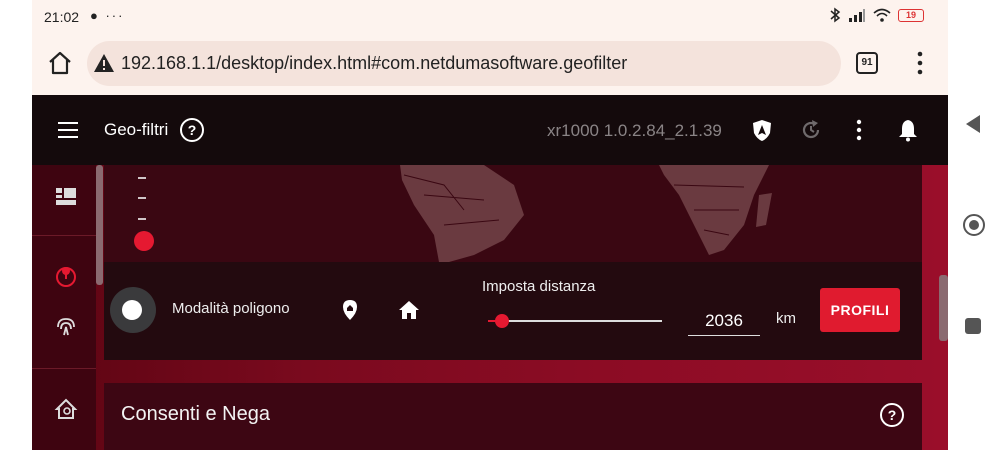 This screenshot has width=1000, height=450. I want to click on home-circle-icon, so click(974, 225).